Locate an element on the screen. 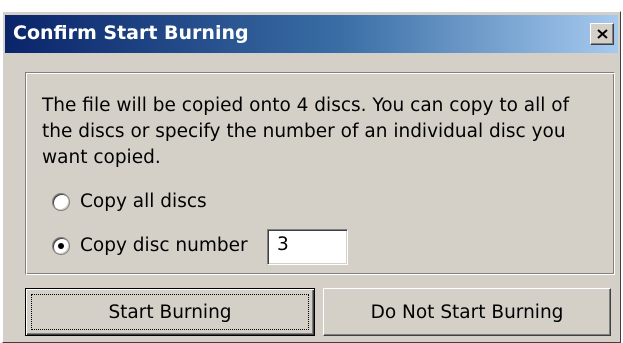 This screenshot has width=623, height=343. radio-selected-dot is located at coordinates (61, 245).